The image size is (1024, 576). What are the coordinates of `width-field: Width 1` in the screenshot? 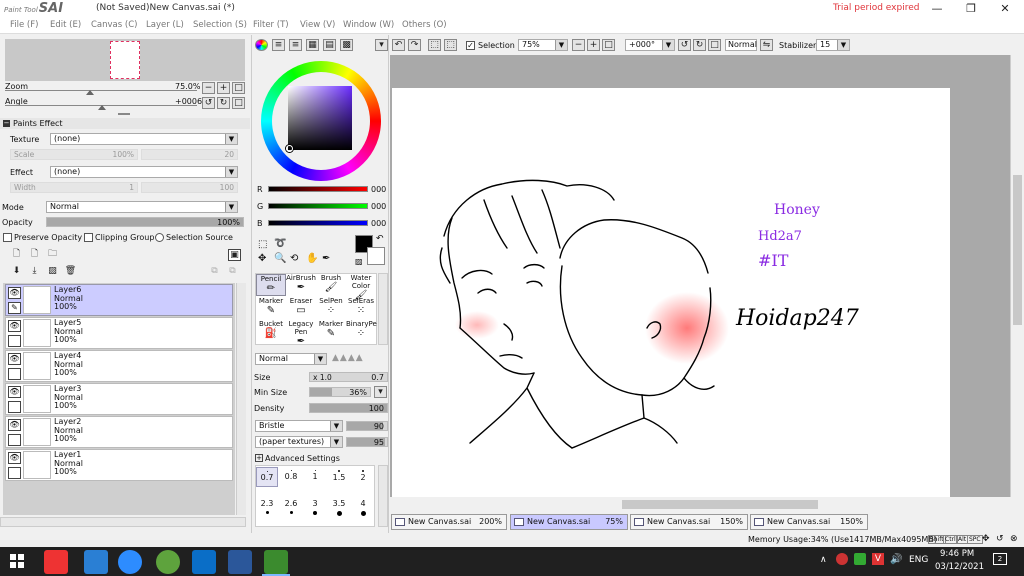 It's located at (74, 187).